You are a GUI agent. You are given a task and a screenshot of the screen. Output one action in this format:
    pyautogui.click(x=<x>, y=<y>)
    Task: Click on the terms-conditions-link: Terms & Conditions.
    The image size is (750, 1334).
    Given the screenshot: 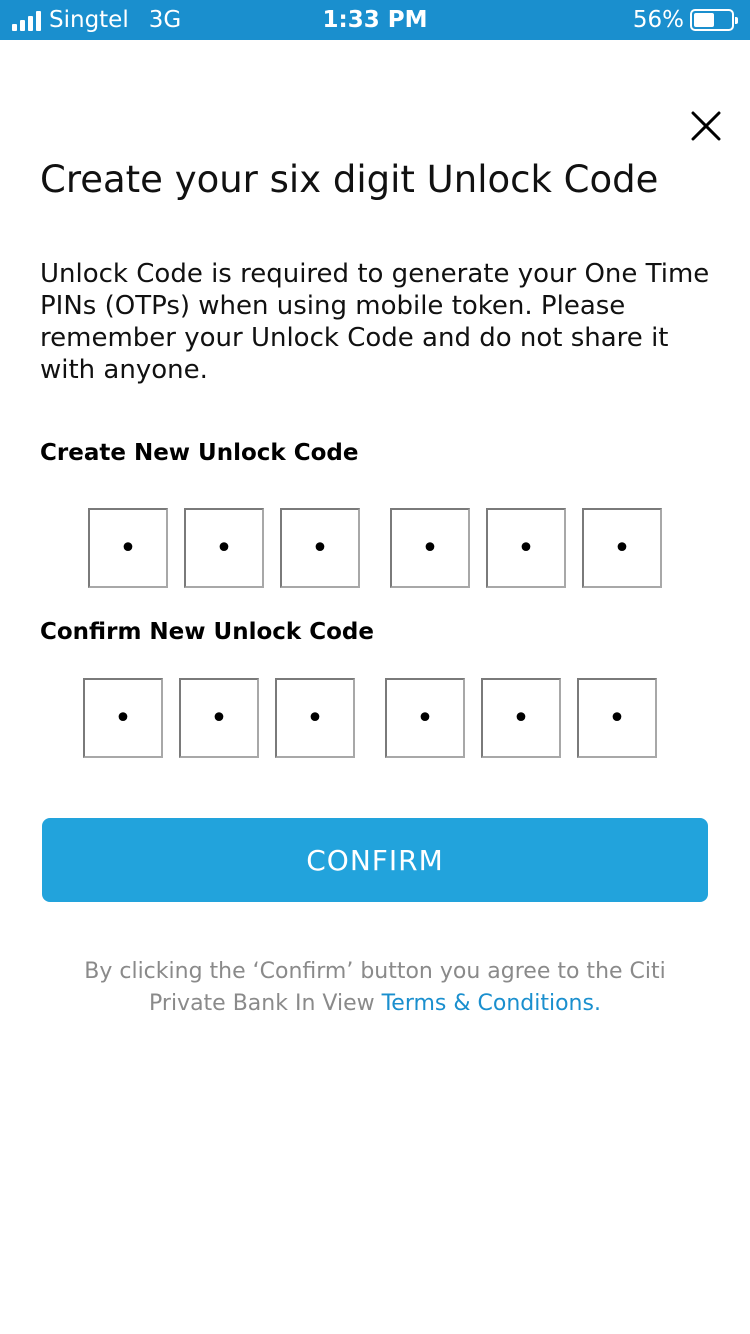 What is the action you would take?
    pyautogui.click(x=491, y=1003)
    